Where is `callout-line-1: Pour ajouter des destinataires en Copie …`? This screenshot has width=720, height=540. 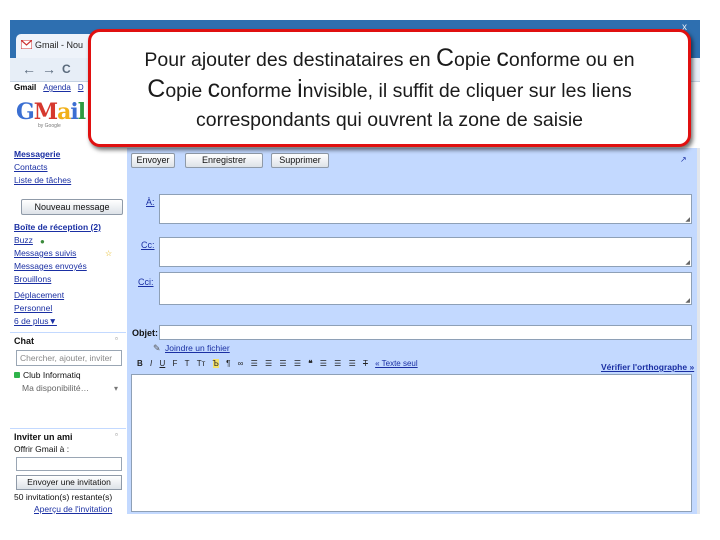
callout-line-1: Pour ajouter des destinataires en Copie … is located at coordinates (389, 58).